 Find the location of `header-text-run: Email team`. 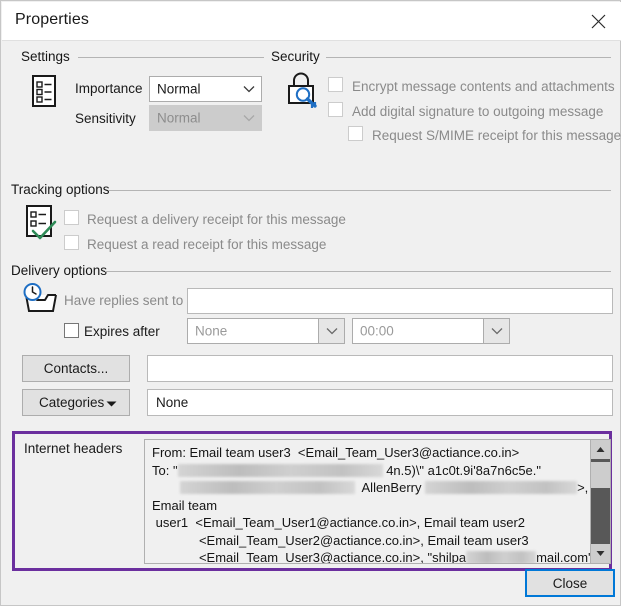

header-text-run: Email team is located at coordinates (185, 505).